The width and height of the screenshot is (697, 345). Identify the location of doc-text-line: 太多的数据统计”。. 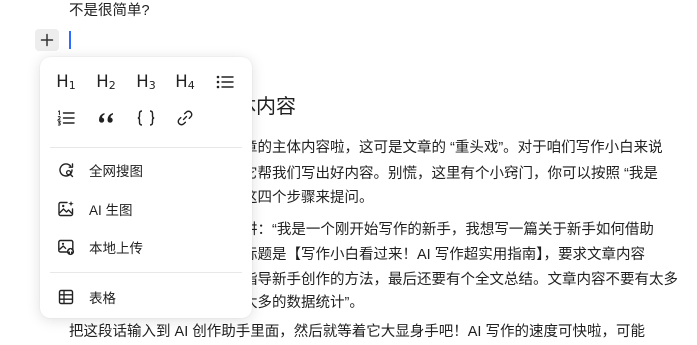
(303, 303).